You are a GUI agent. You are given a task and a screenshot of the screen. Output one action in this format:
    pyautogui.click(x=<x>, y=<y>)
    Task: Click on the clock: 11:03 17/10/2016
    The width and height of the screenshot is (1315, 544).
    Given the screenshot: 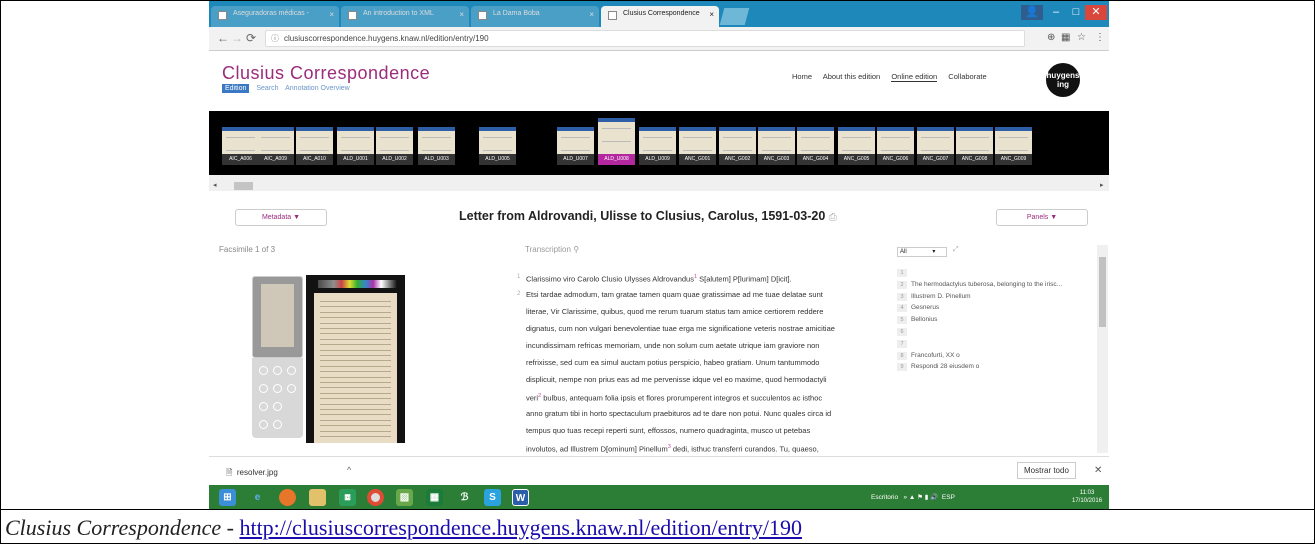 What is the action you would take?
    pyautogui.click(x=1087, y=497)
    